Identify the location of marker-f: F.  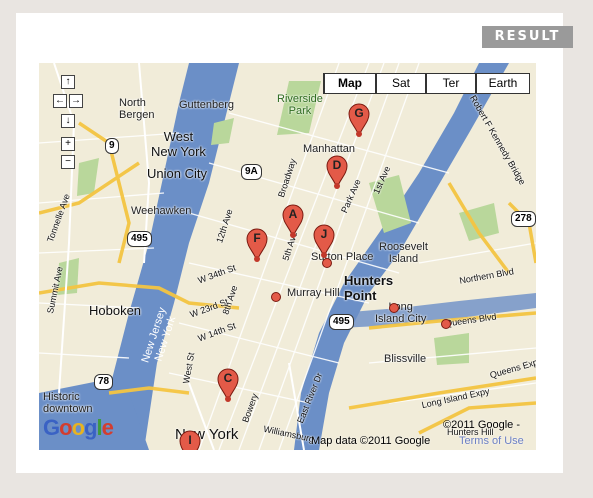
(257, 245).